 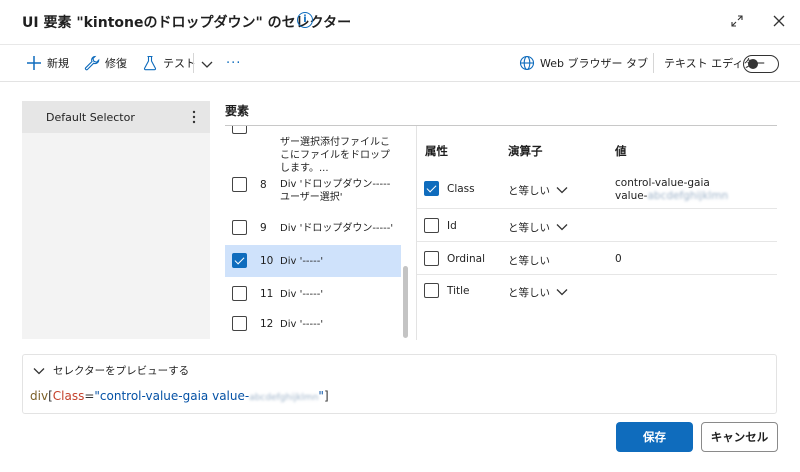 I want to click on attribute-value-line: control-value-gaia, so click(x=662, y=183).